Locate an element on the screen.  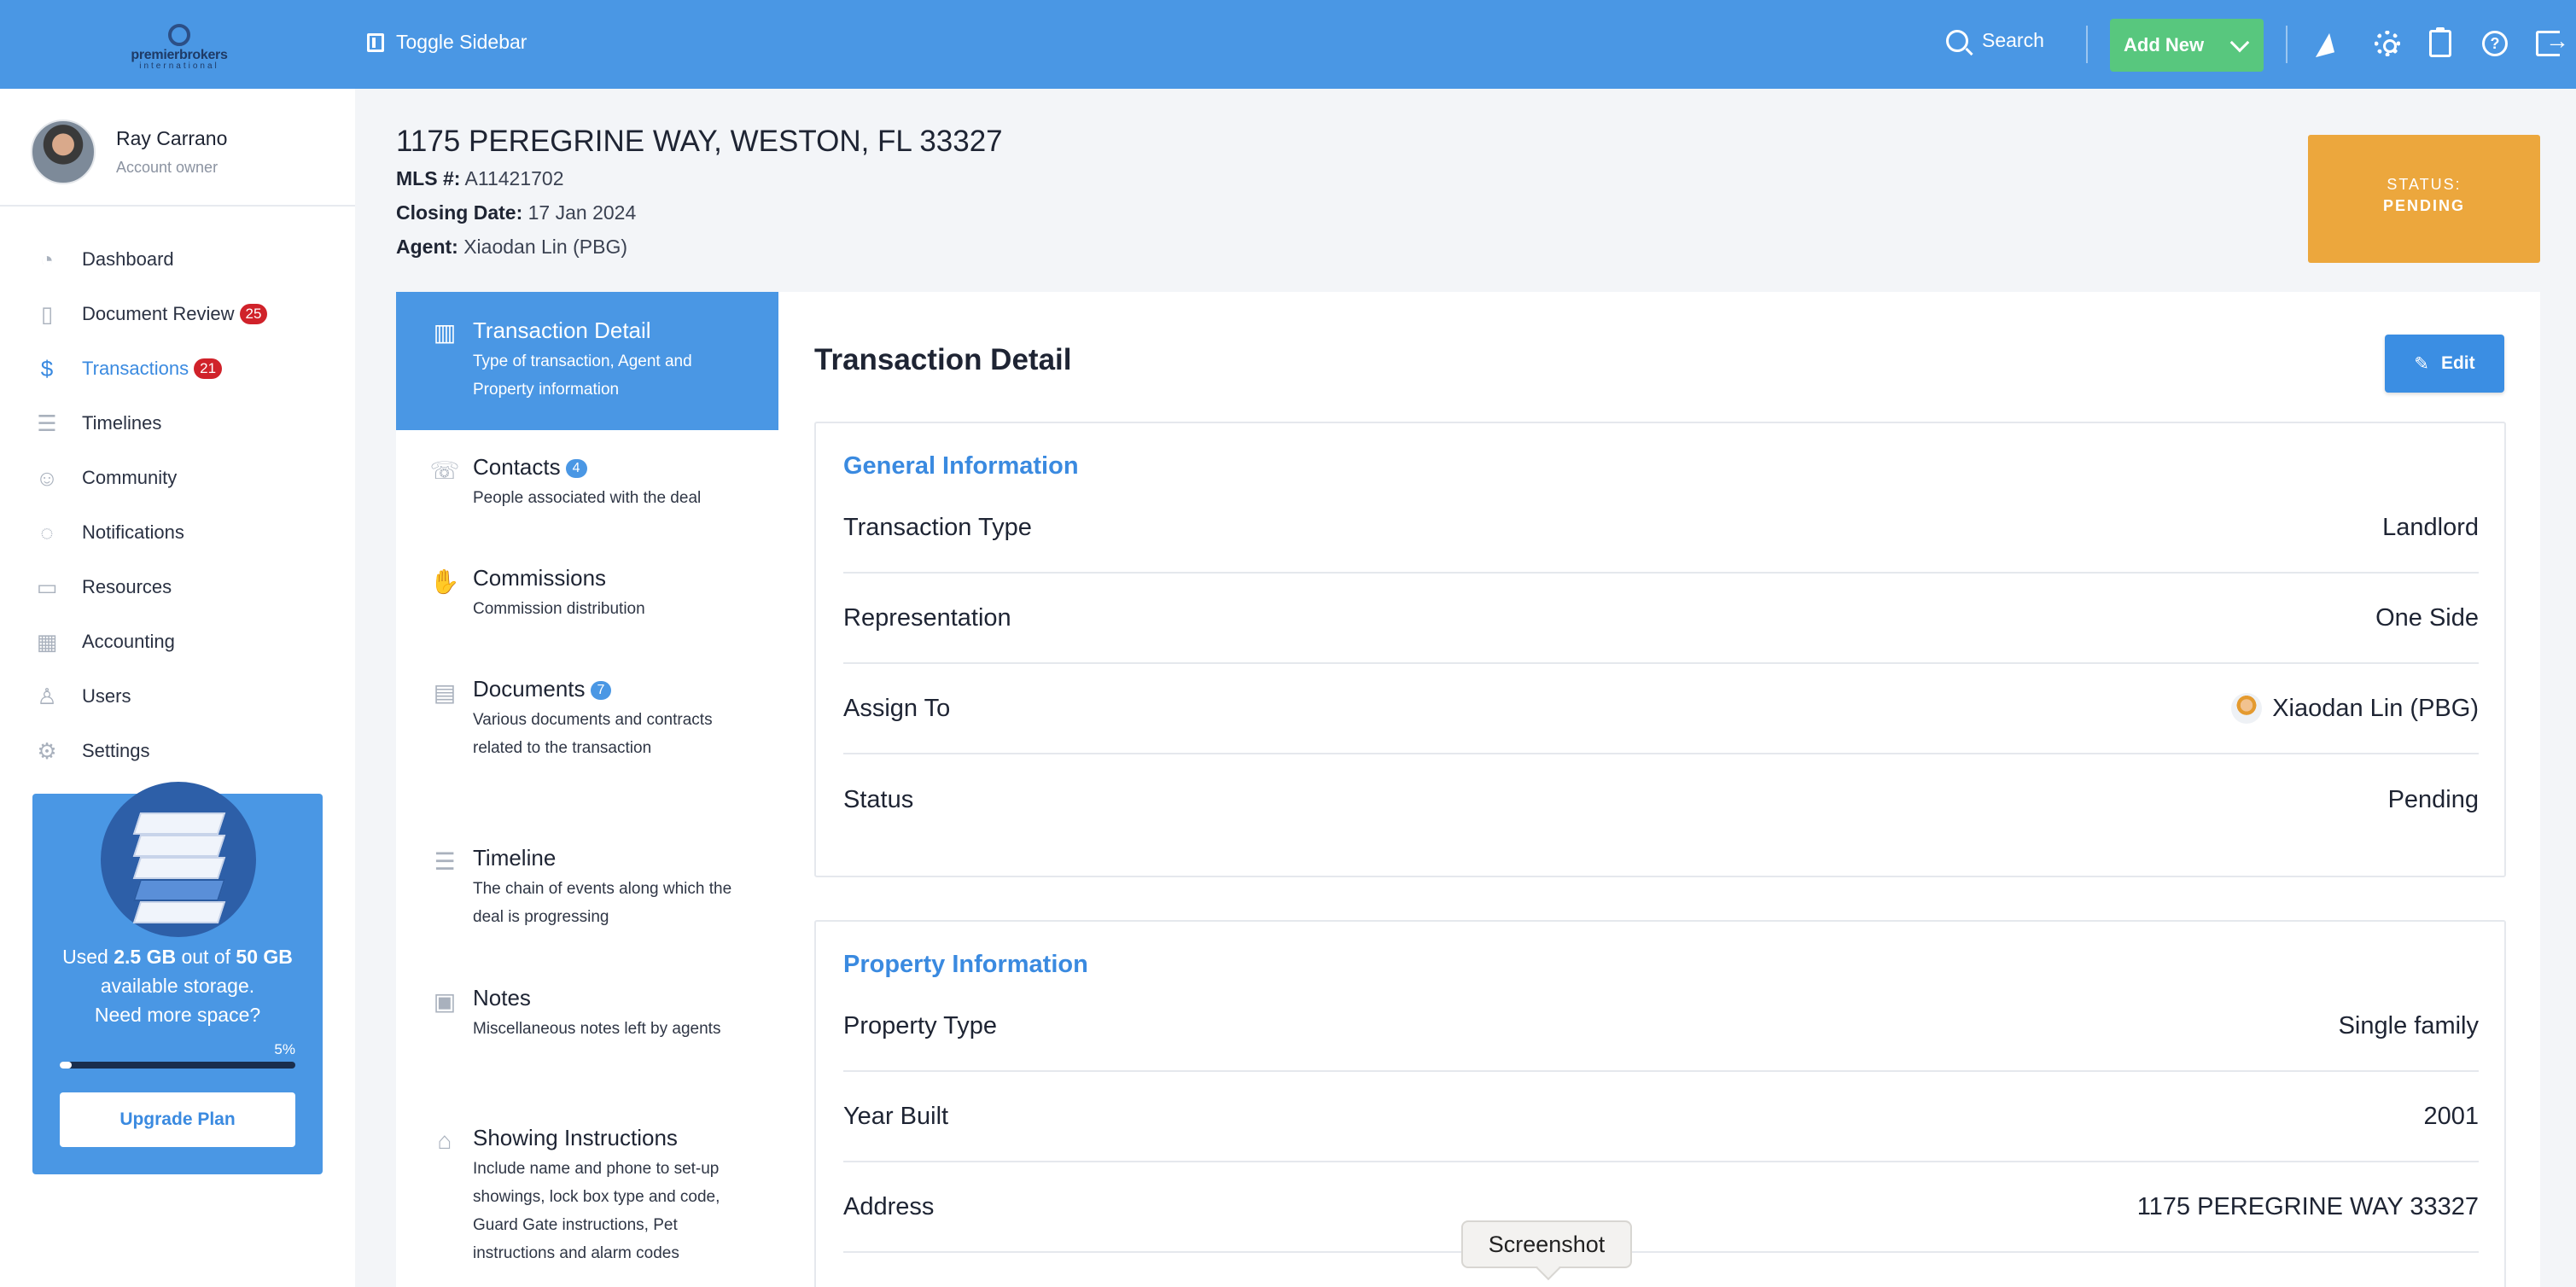
sidebar-item-notifications: ◌ Notifications is located at coordinates (184, 532).